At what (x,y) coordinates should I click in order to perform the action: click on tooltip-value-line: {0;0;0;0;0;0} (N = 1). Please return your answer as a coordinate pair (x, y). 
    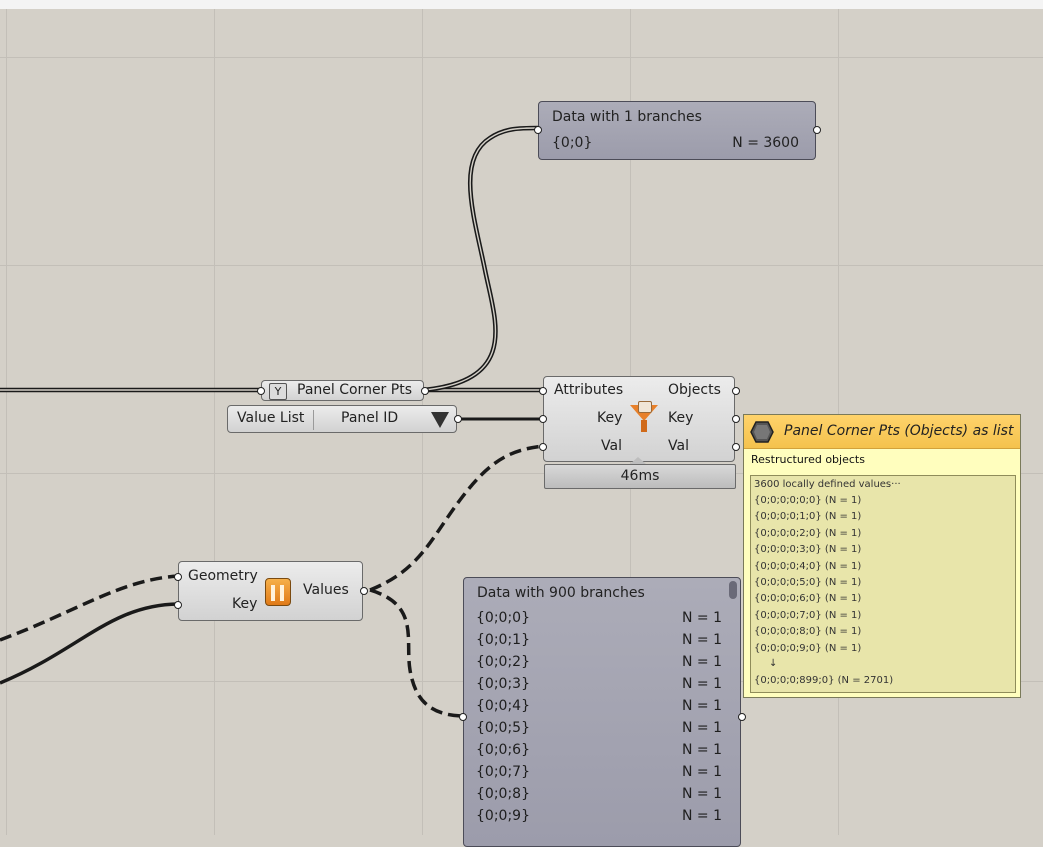
    Looking at the image, I should click on (808, 500).